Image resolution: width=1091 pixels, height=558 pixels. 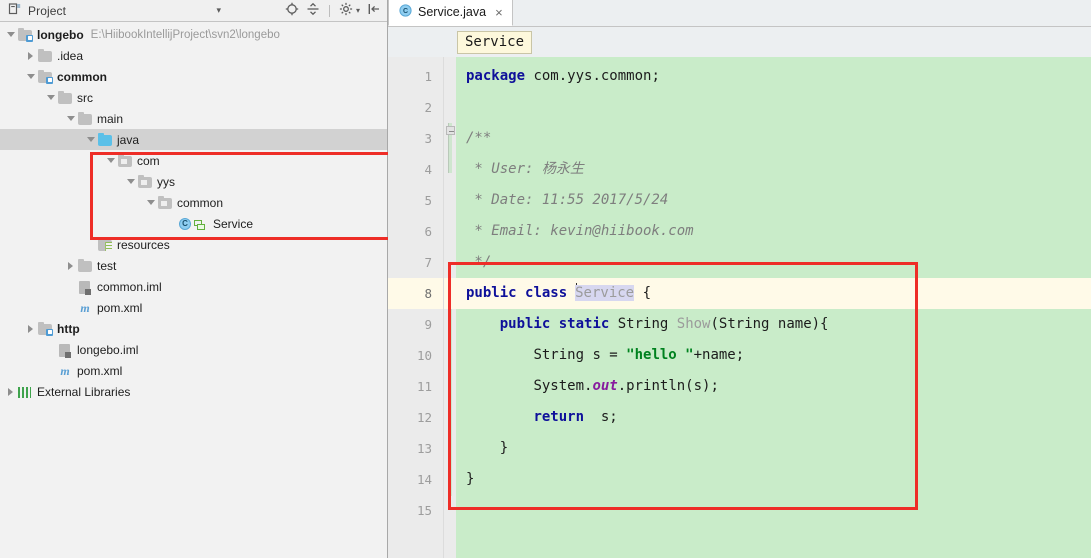 What do you see at coordinates (415, 138) in the screenshot?
I see `line-number-3: 3` at bounding box center [415, 138].